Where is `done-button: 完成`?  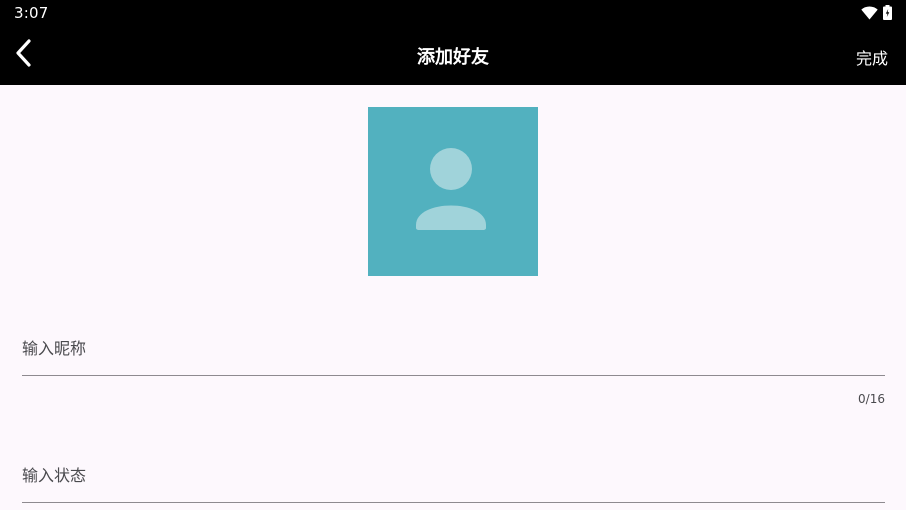 done-button: 完成 is located at coordinates (872, 57).